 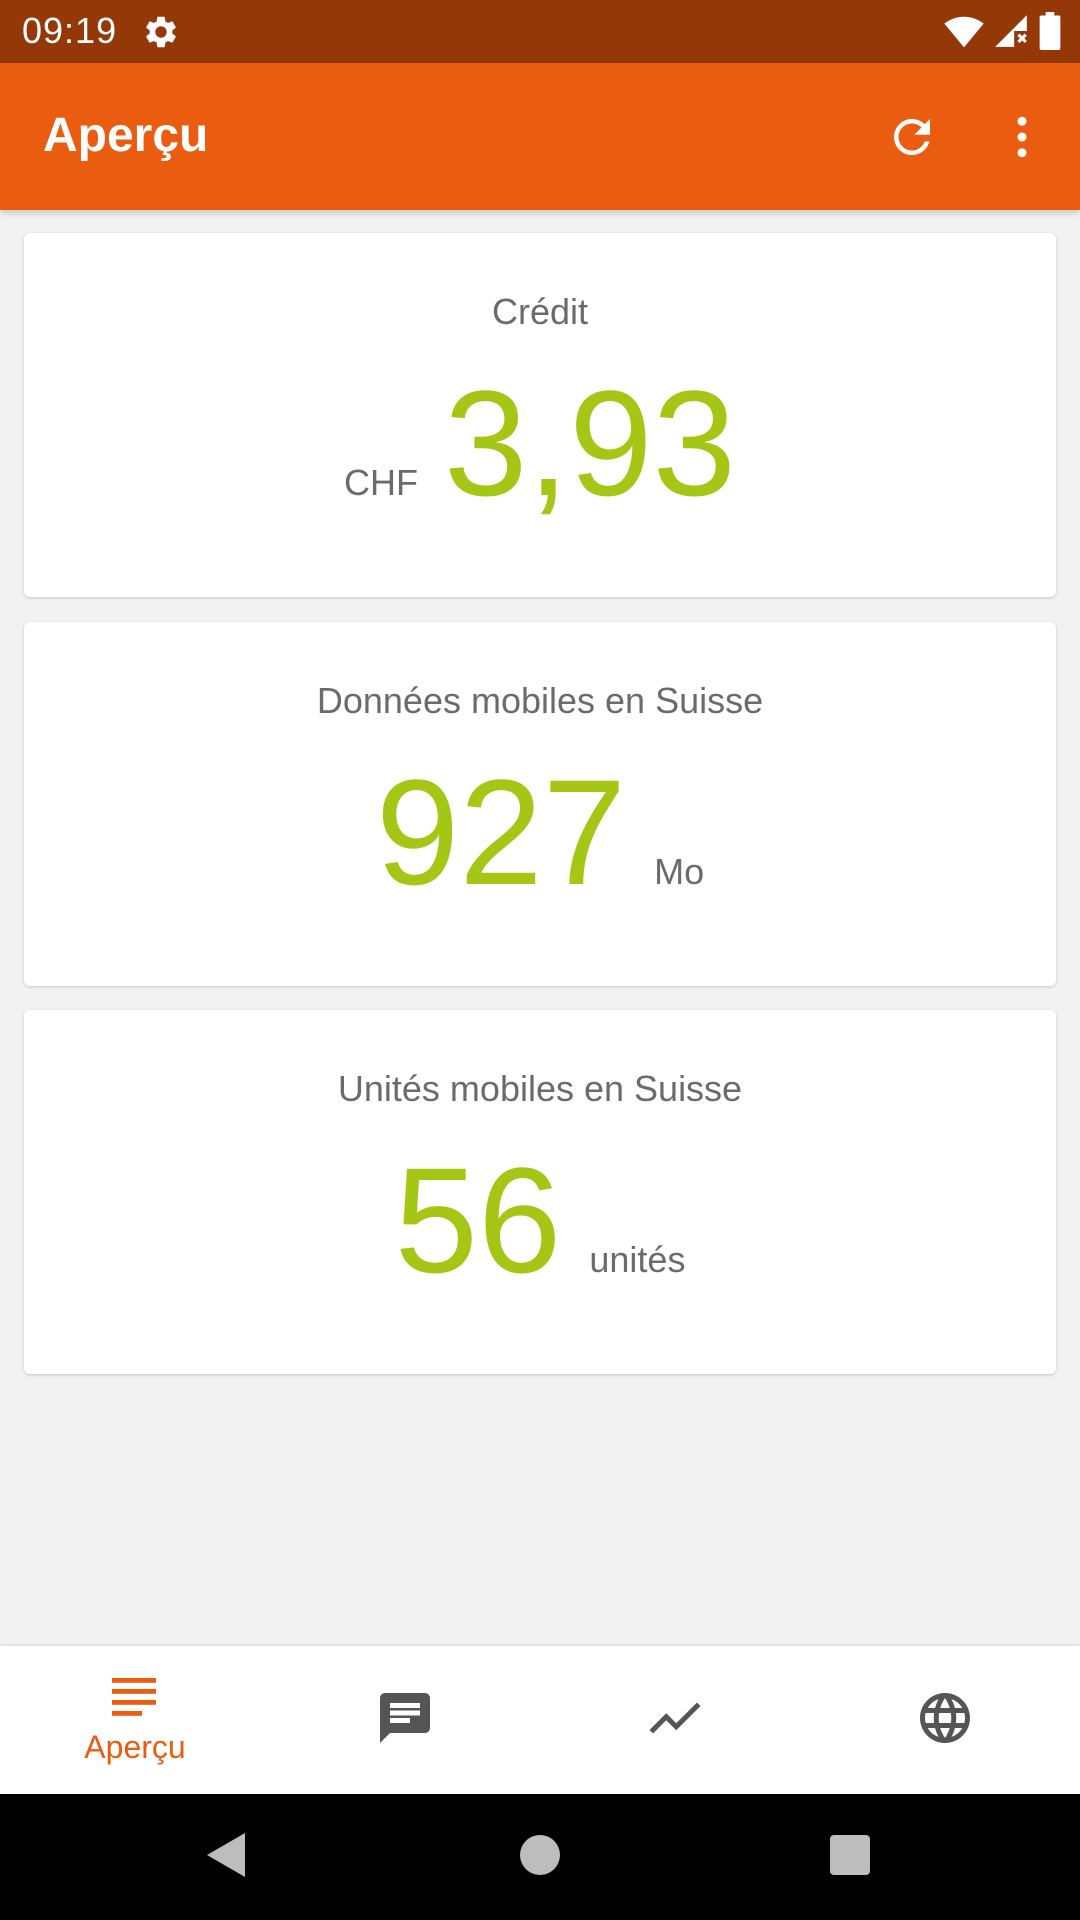 I want to click on app-bar: Aperçu, so click(x=540, y=136).